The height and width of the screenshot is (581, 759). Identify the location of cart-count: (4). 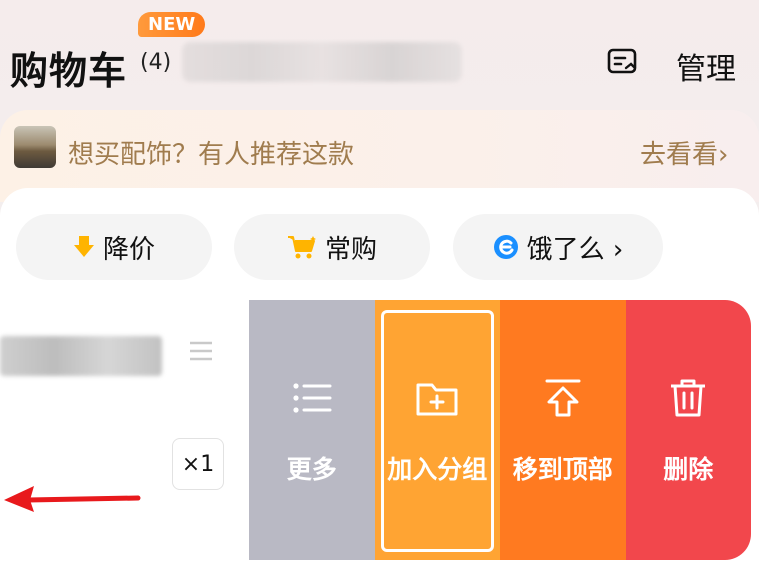
(156, 62).